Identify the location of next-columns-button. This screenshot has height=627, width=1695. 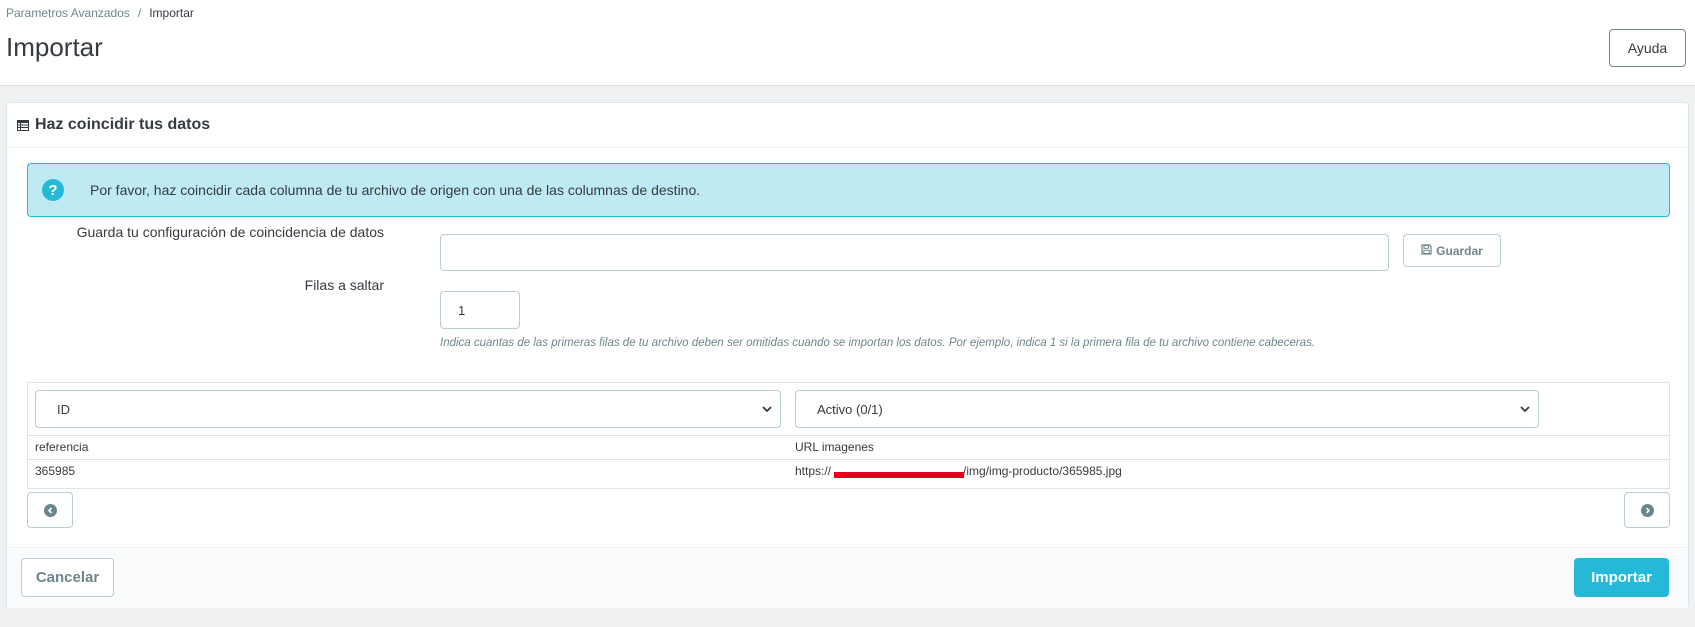
(1647, 510).